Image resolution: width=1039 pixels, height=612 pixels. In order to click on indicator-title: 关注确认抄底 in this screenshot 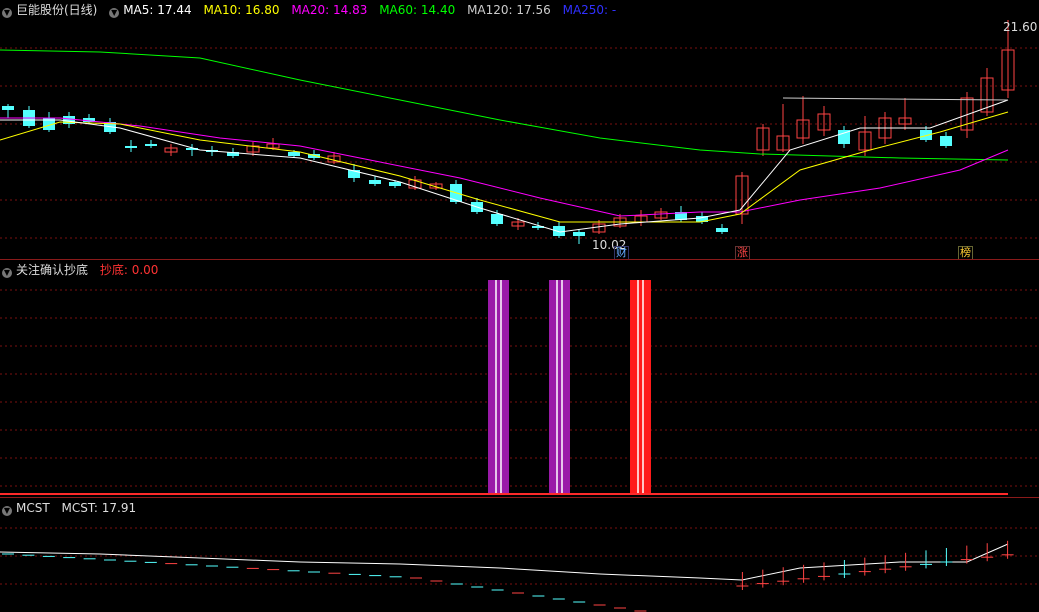, I will do `click(52, 270)`.